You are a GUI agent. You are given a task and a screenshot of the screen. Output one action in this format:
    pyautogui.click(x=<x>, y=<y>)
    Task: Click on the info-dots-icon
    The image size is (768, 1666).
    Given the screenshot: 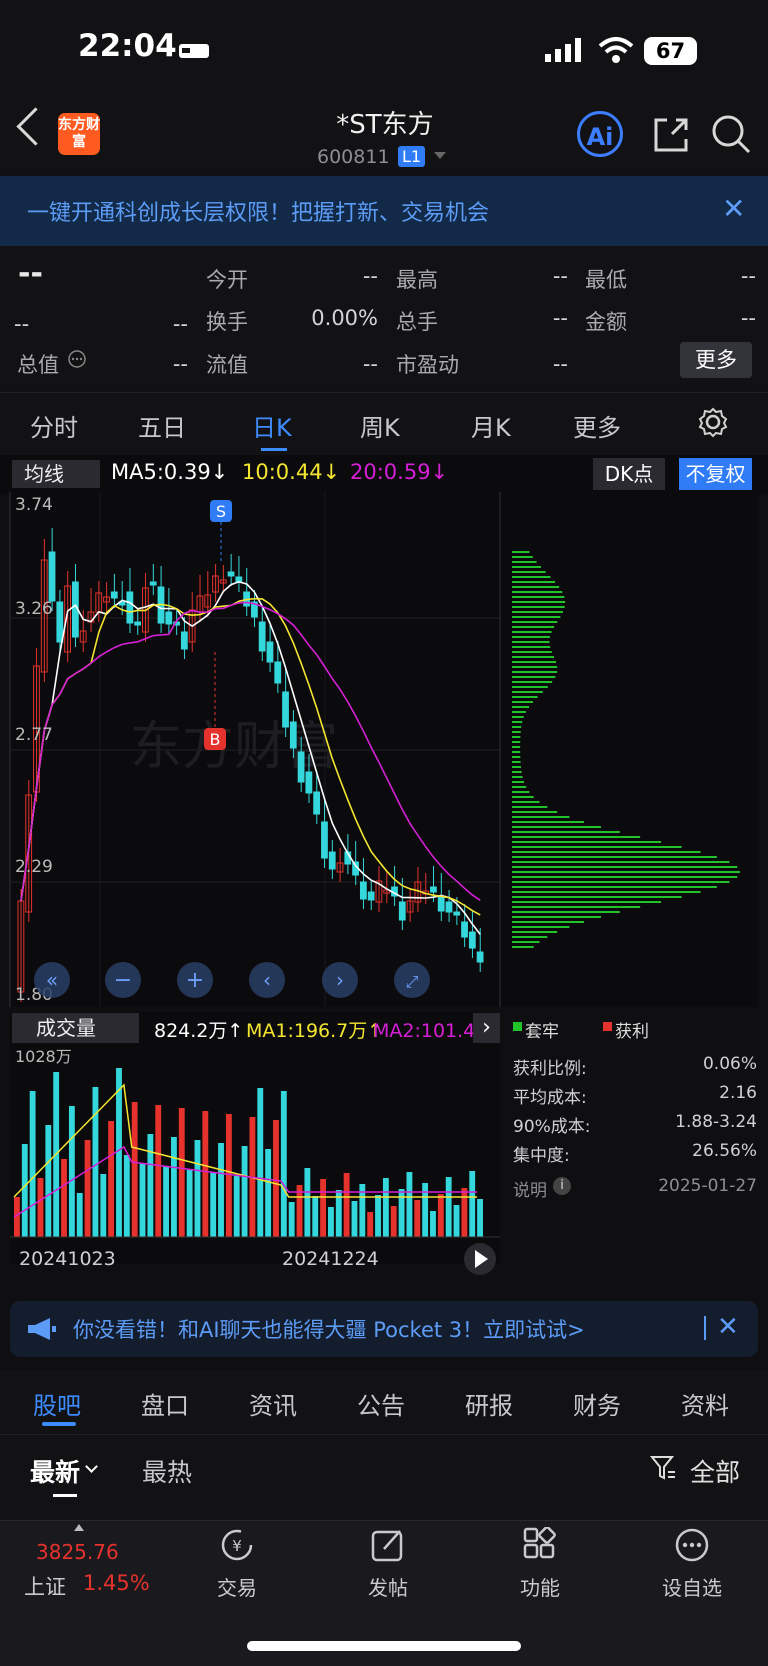 What is the action you would take?
    pyautogui.click(x=77, y=359)
    